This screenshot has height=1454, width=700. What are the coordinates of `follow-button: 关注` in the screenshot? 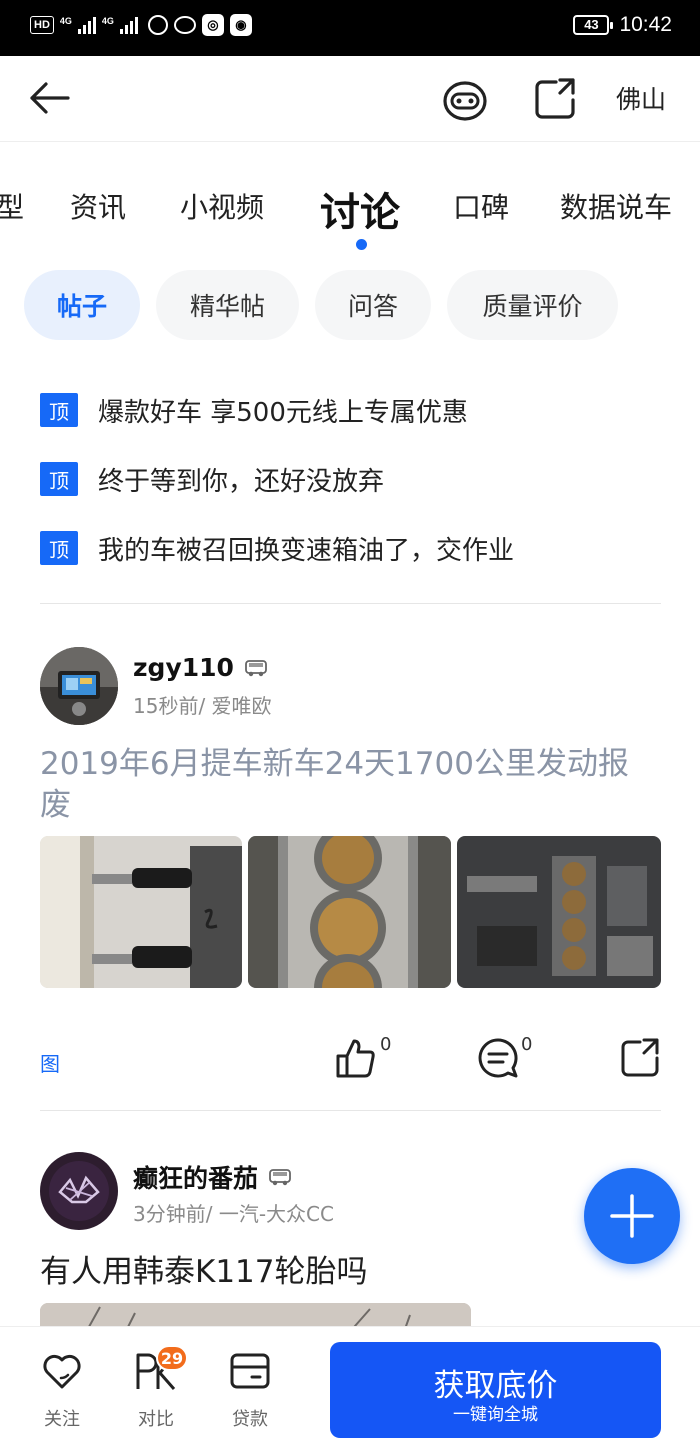 It's located at (60, 1394).